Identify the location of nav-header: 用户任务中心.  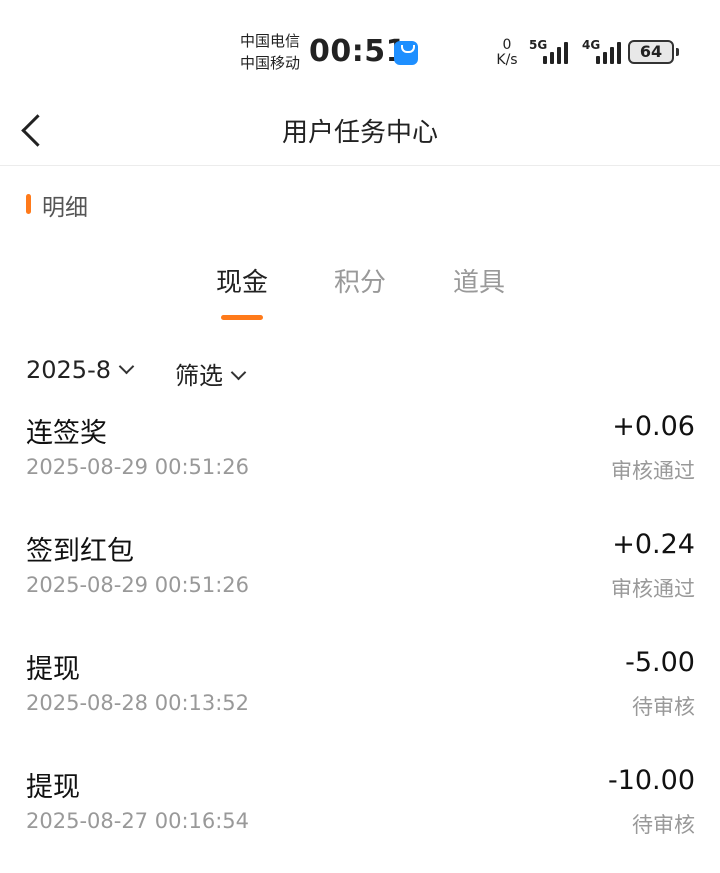
(360, 133).